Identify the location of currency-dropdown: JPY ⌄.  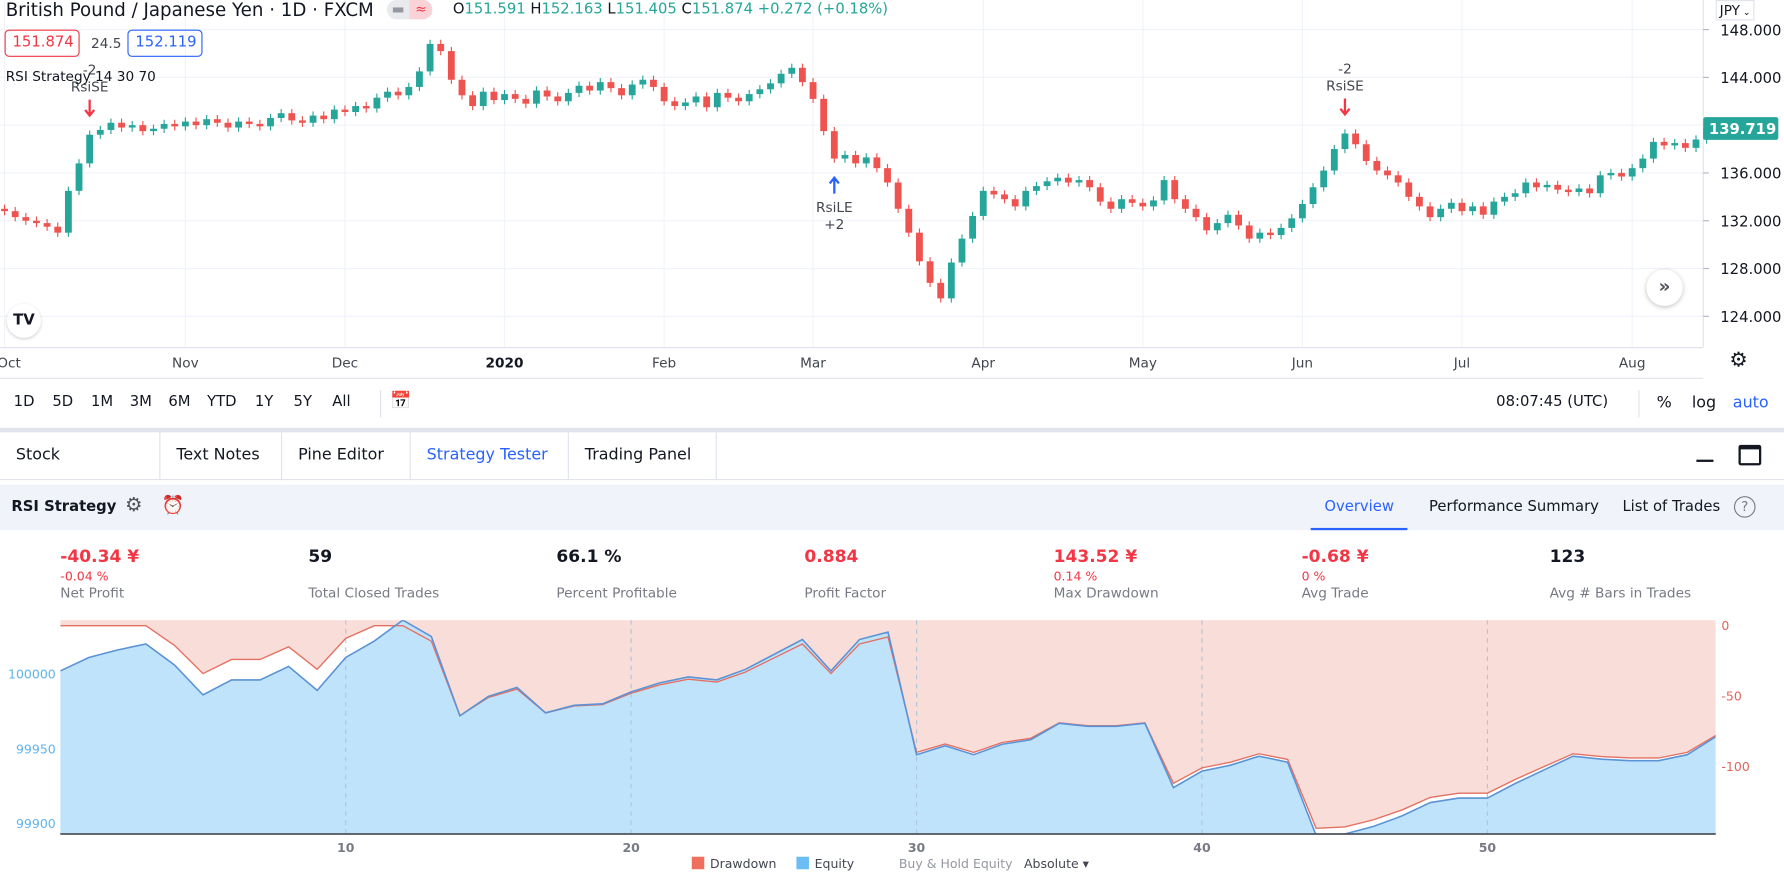
(1735, 10).